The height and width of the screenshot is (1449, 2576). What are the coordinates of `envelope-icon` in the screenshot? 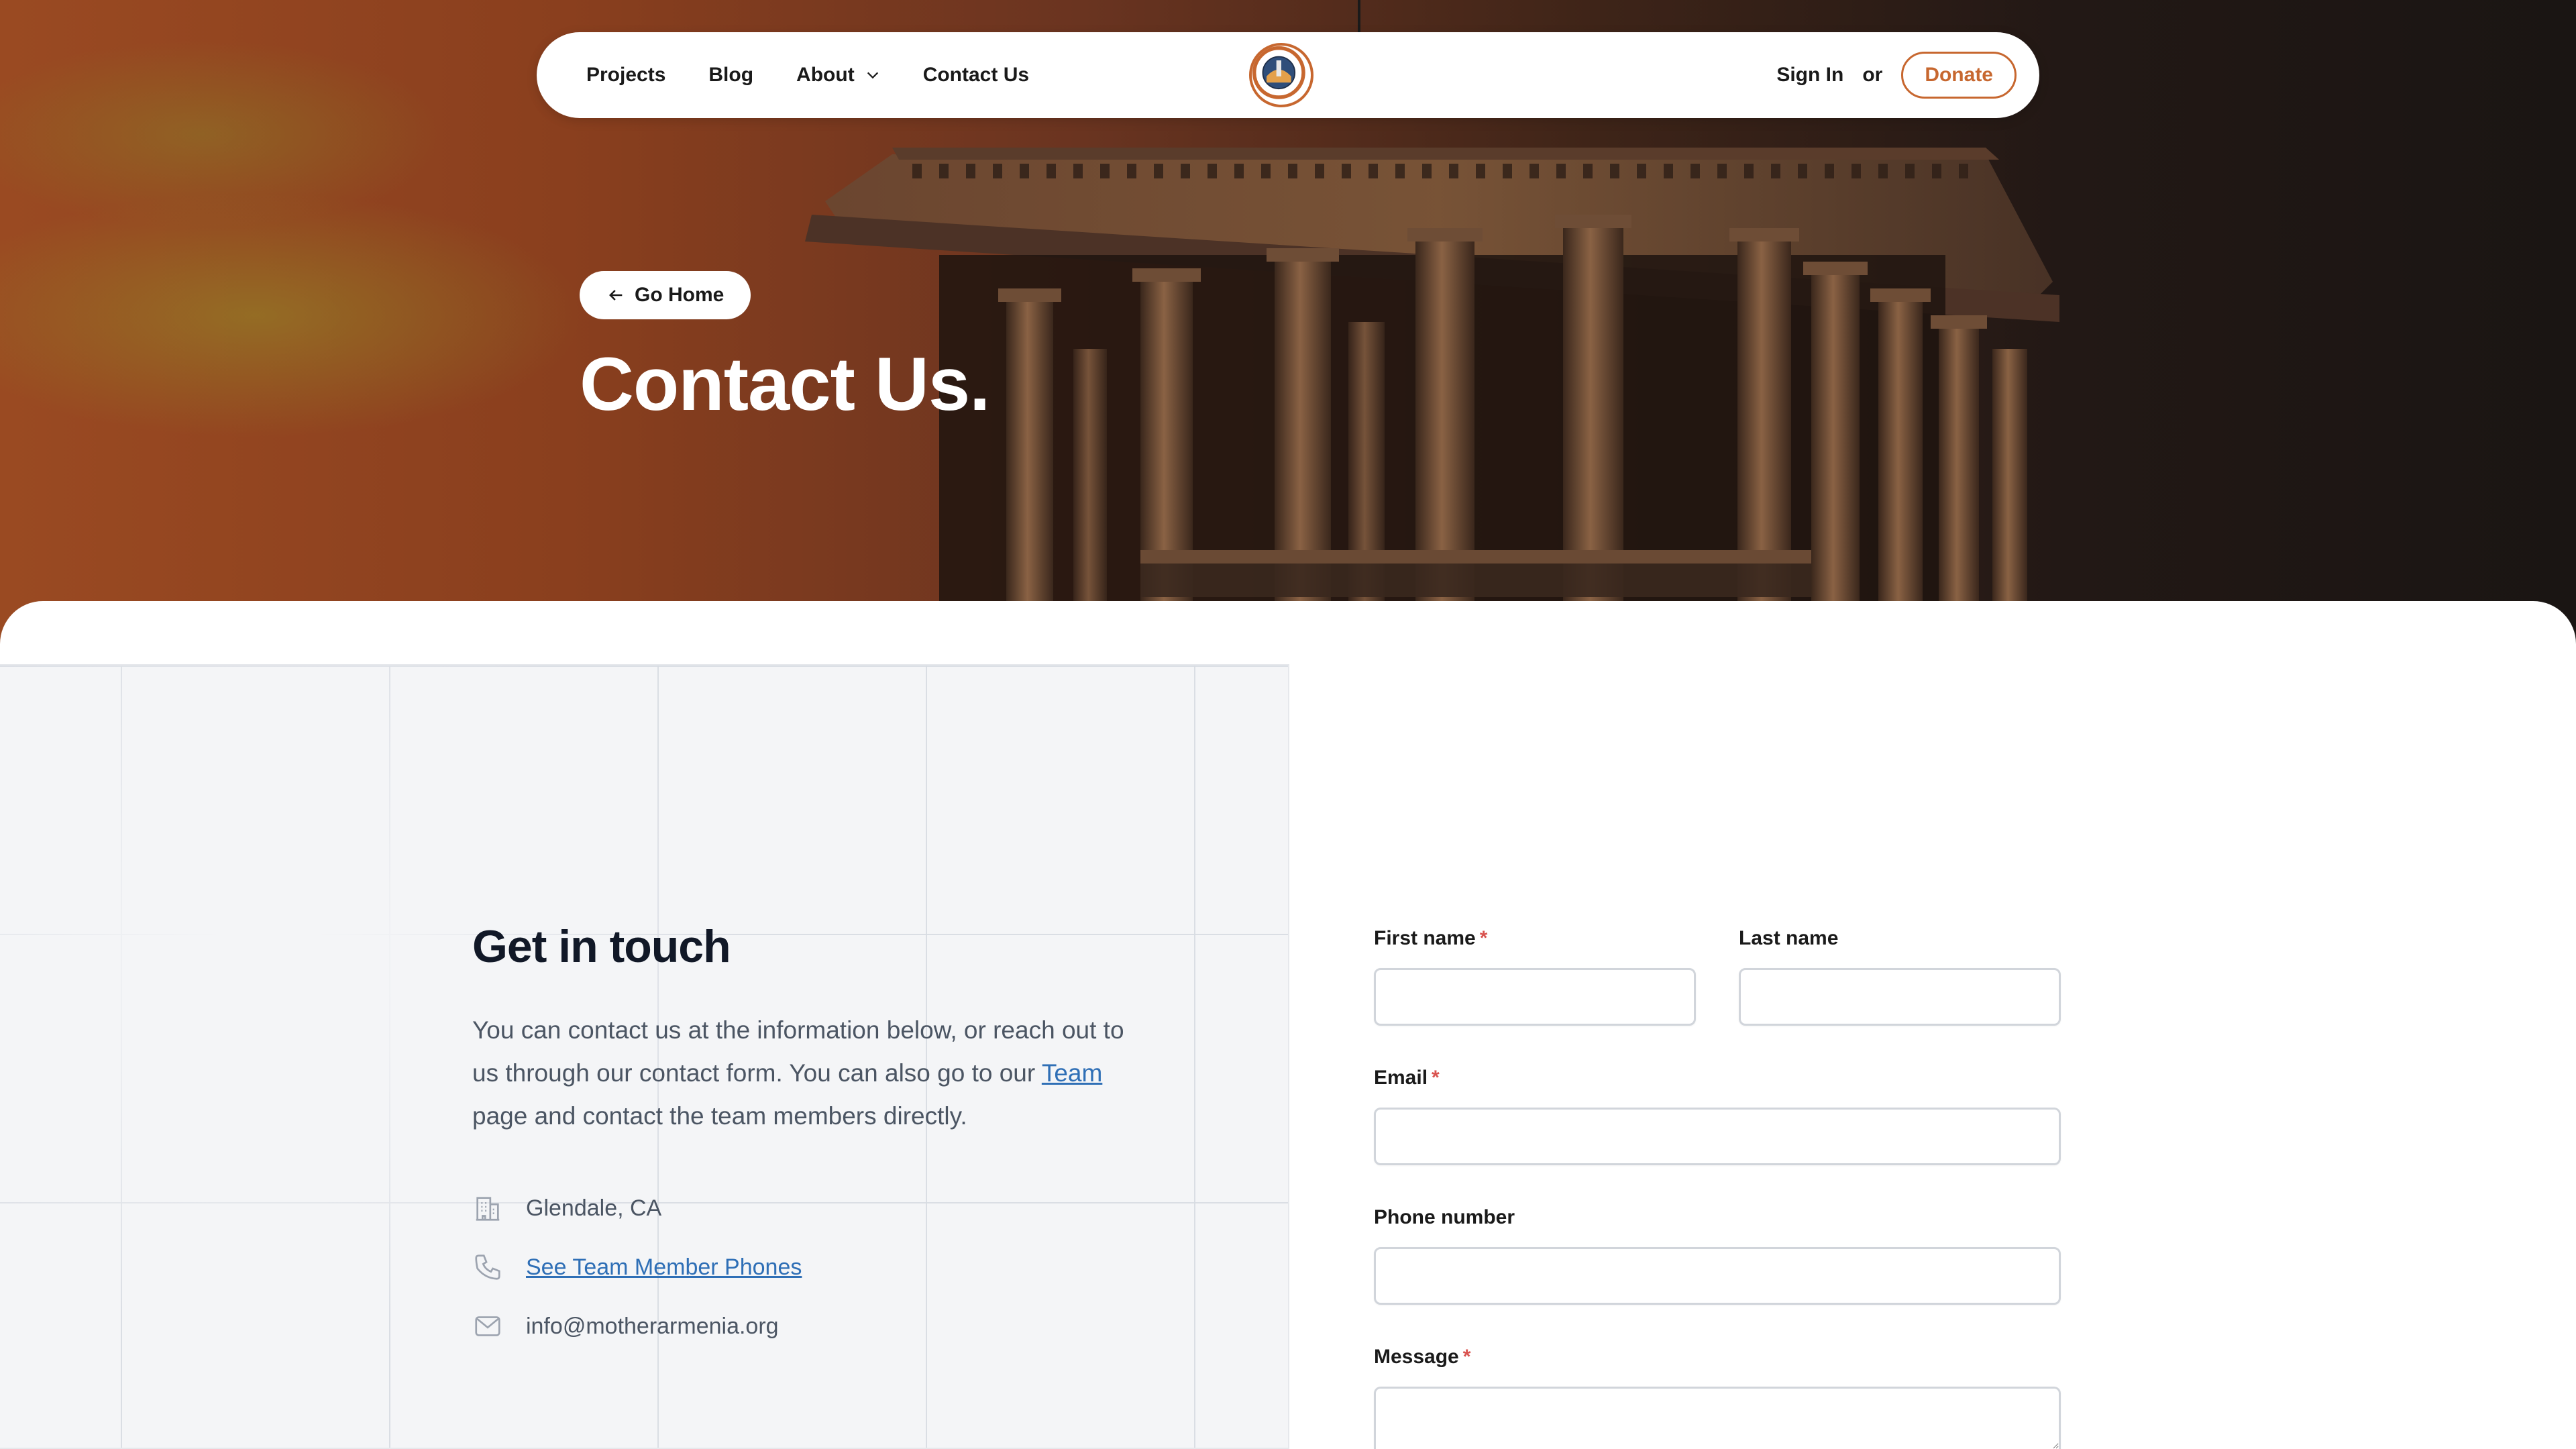 It's located at (487, 1326).